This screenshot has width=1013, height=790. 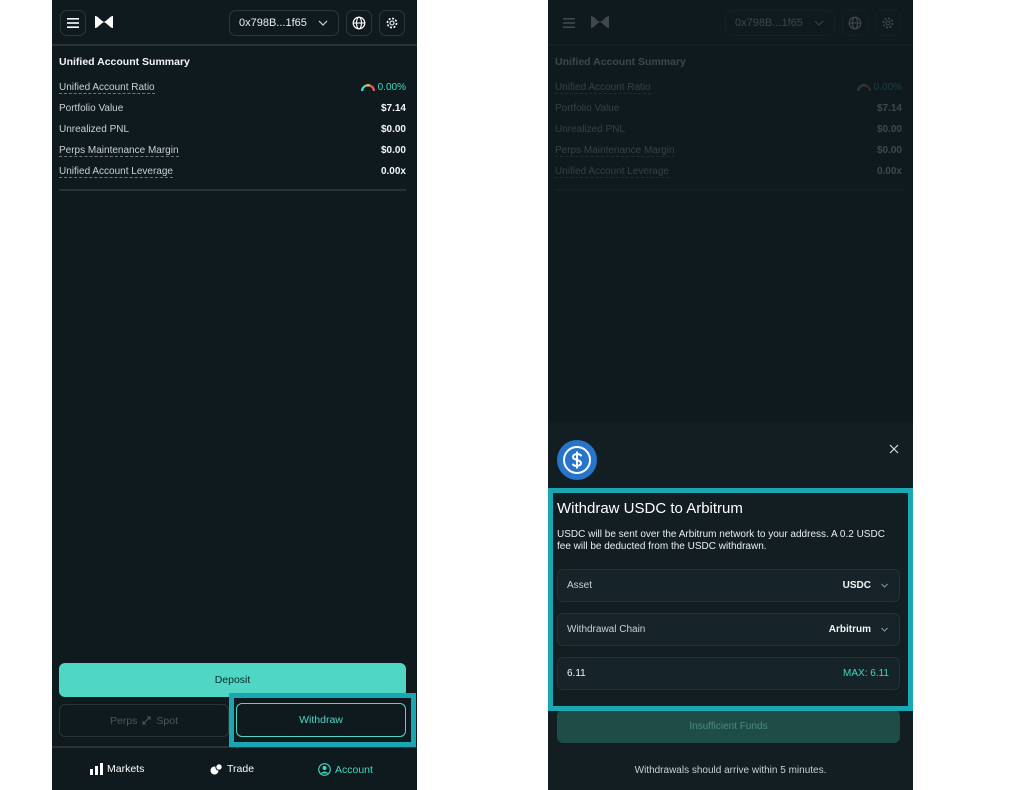 What do you see at coordinates (126, 769) in the screenshot?
I see `nav-markets-label: Markets` at bounding box center [126, 769].